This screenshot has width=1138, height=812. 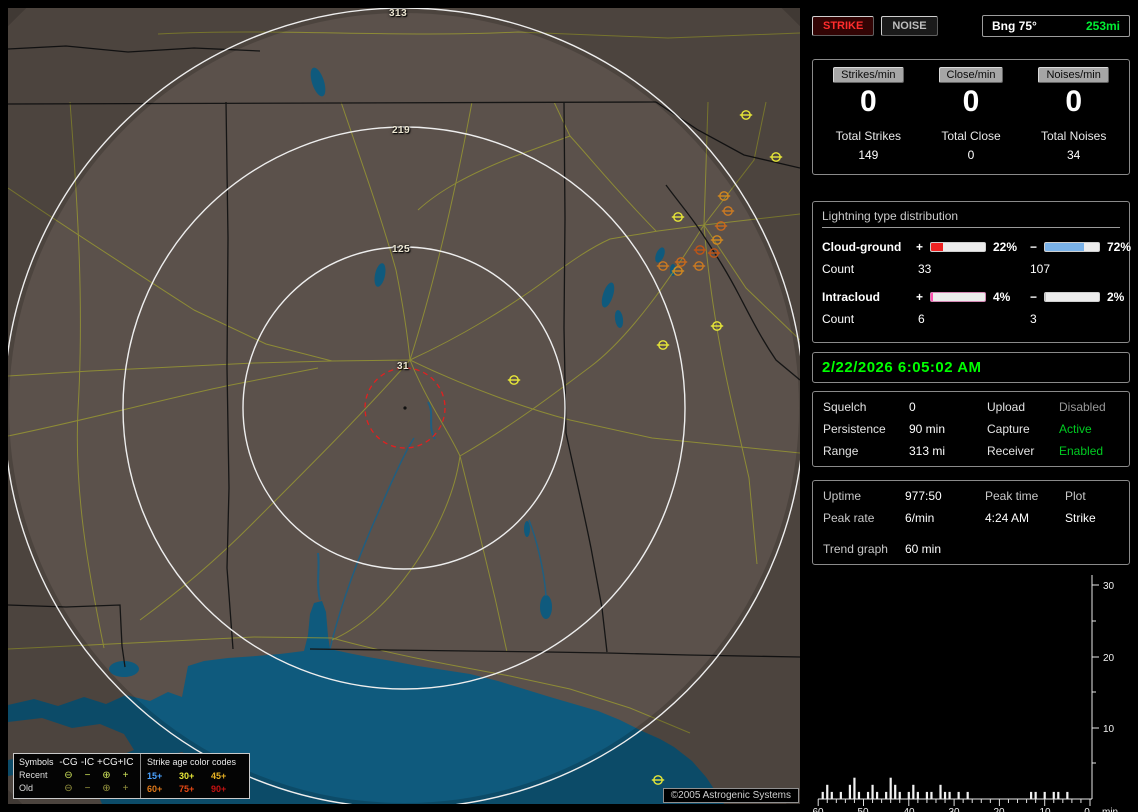 What do you see at coordinates (1007, 517) in the screenshot?
I see `peak-time-value: 4:24 AM` at bounding box center [1007, 517].